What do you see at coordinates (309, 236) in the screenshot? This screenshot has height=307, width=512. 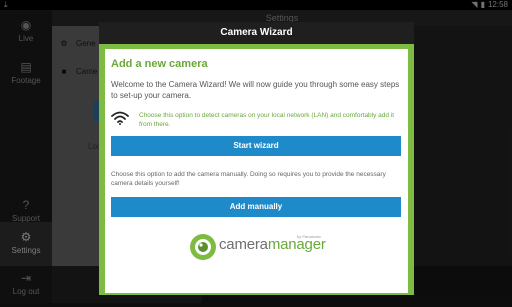 I see `logo-byline: by Panasonic` at bounding box center [309, 236].